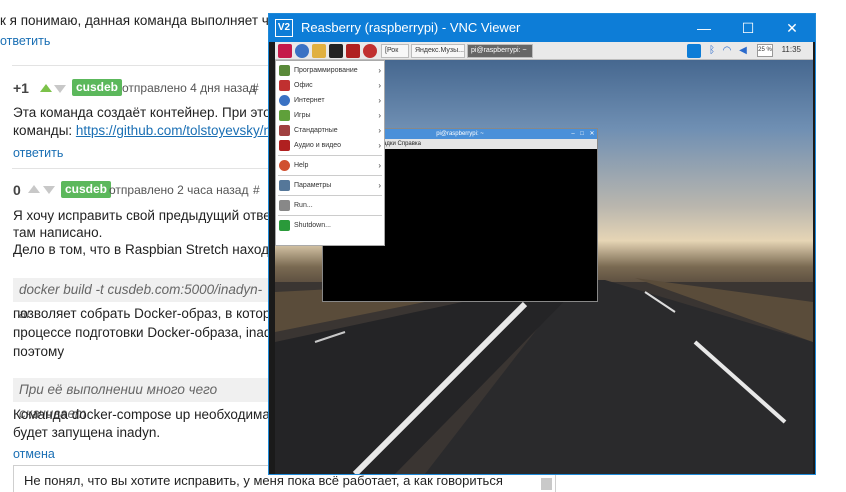  I want to click on raspberry-menu-icon, so click(285, 51).